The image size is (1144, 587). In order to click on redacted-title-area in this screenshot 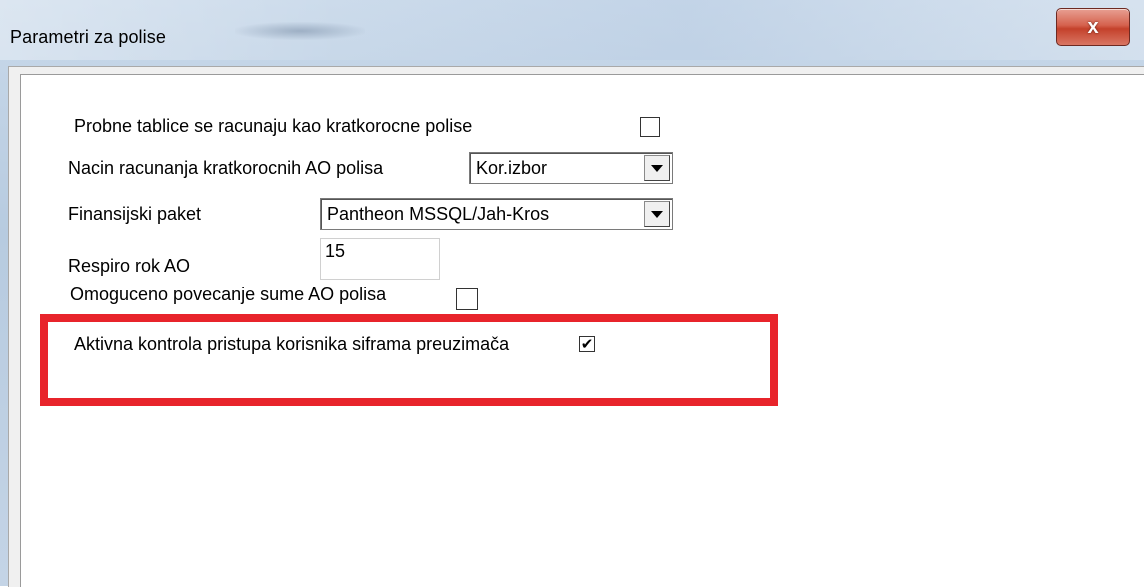, I will do `click(300, 31)`.